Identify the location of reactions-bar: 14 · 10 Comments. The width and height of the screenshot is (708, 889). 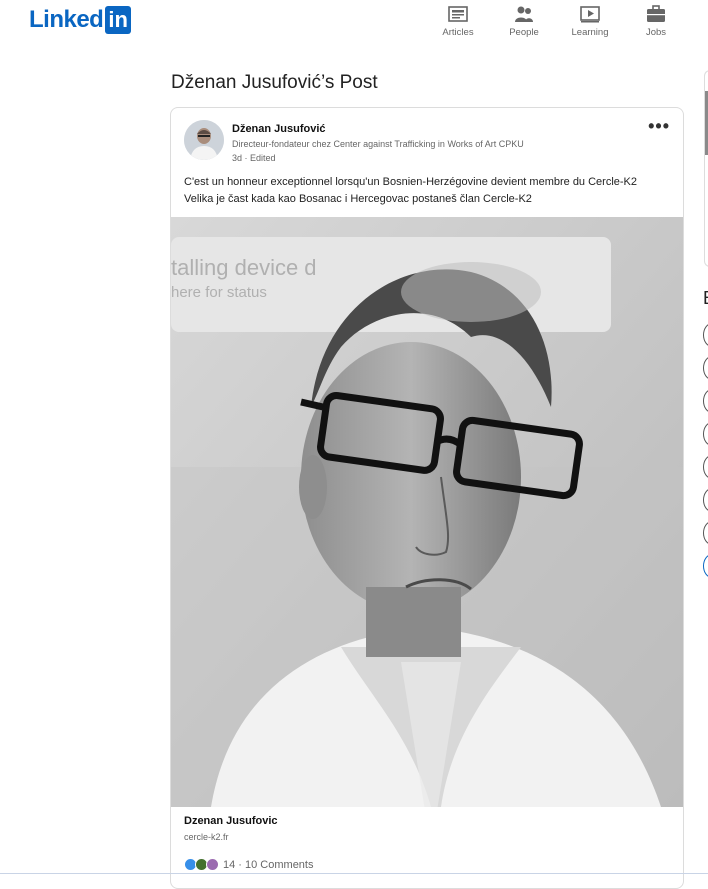
(248, 864).